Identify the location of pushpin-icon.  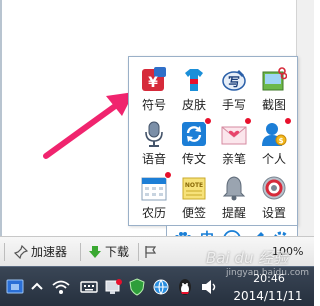
(21, 252).